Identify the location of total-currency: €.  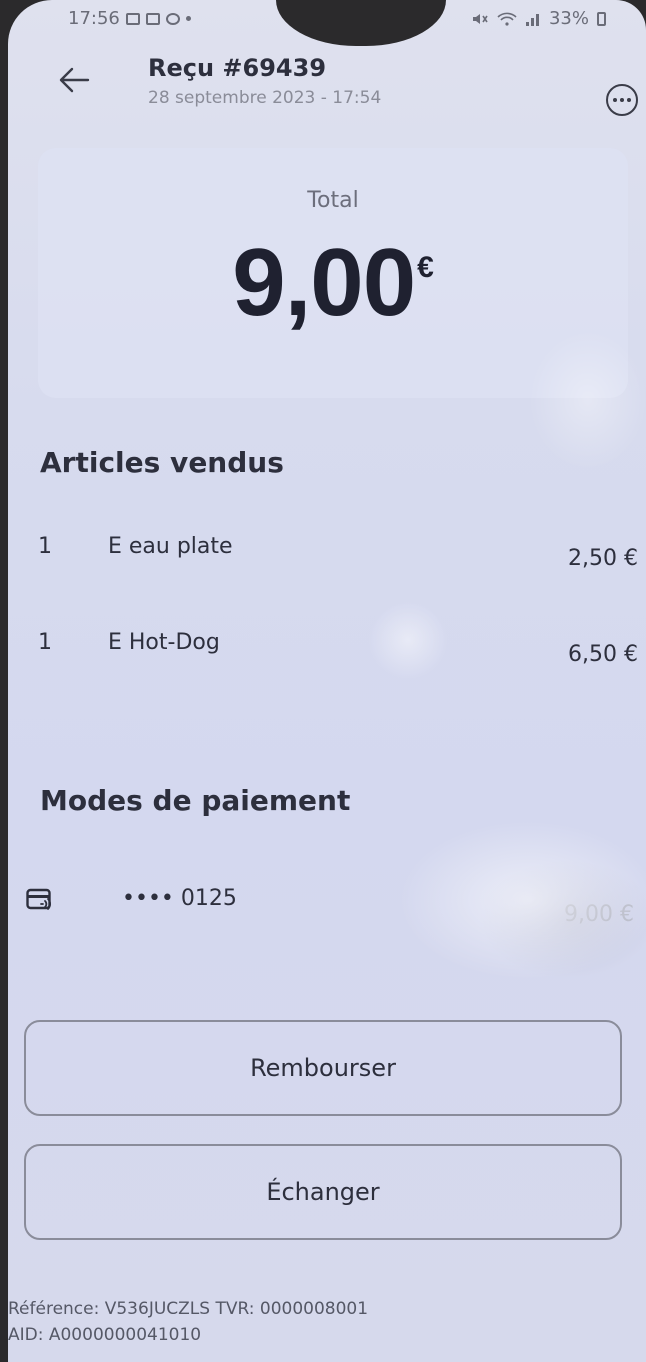
(425, 267).